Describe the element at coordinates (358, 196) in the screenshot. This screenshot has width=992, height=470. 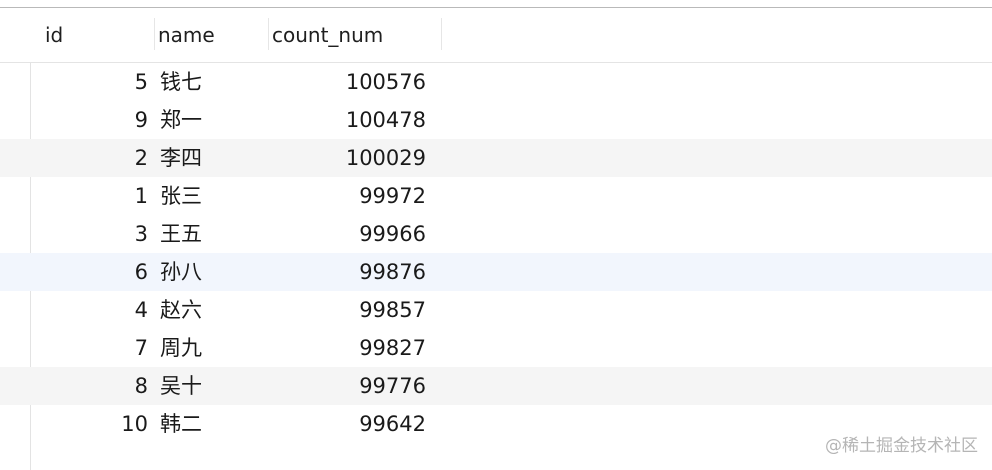
I see `cell-count-num: 99972` at that location.